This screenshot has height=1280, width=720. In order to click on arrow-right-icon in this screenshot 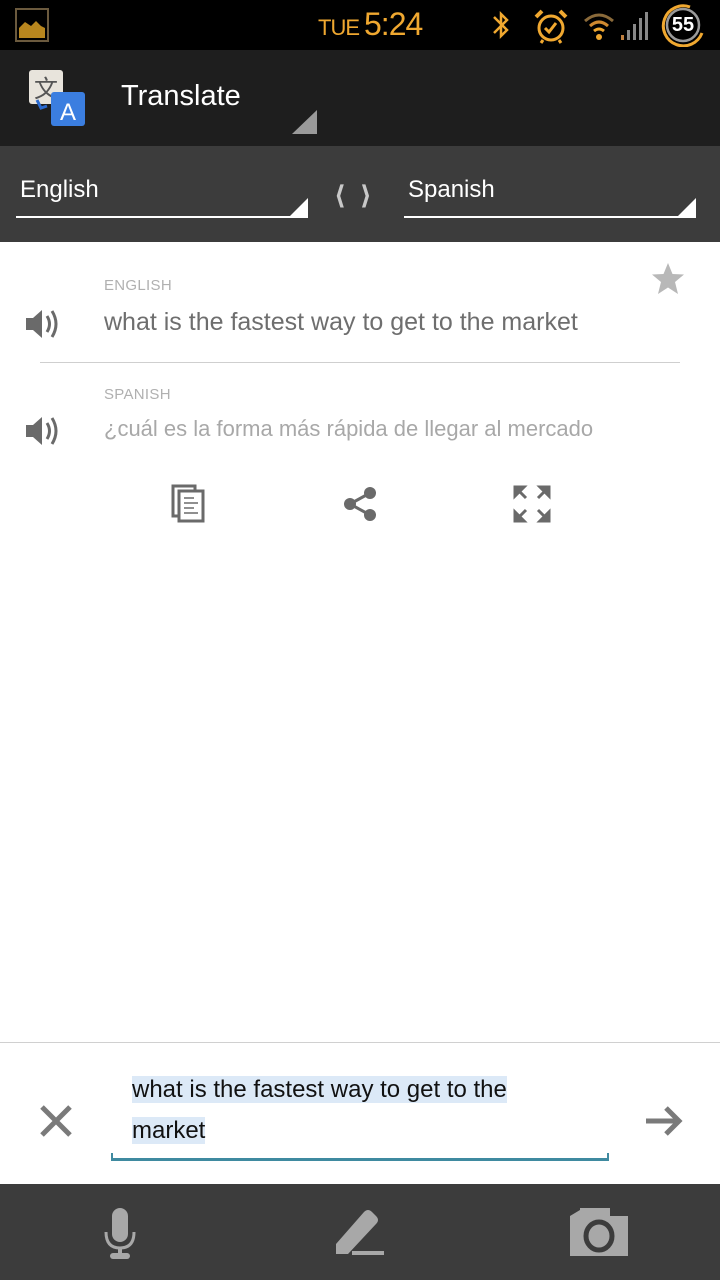, I will do `click(664, 1121)`.